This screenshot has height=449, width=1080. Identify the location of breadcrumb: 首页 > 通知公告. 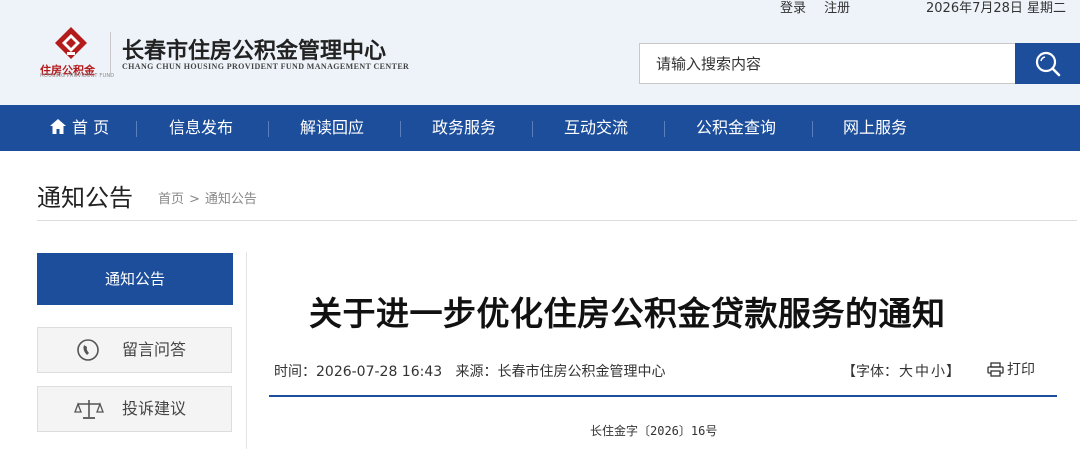
(207, 197).